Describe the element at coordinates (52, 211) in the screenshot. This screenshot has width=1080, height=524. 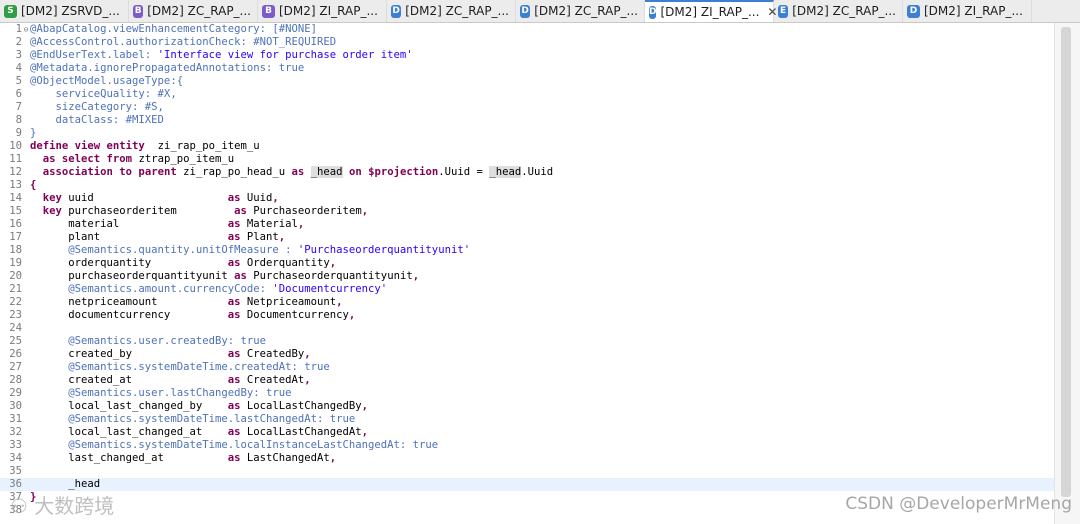
I see `keyword-token: key` at that location.